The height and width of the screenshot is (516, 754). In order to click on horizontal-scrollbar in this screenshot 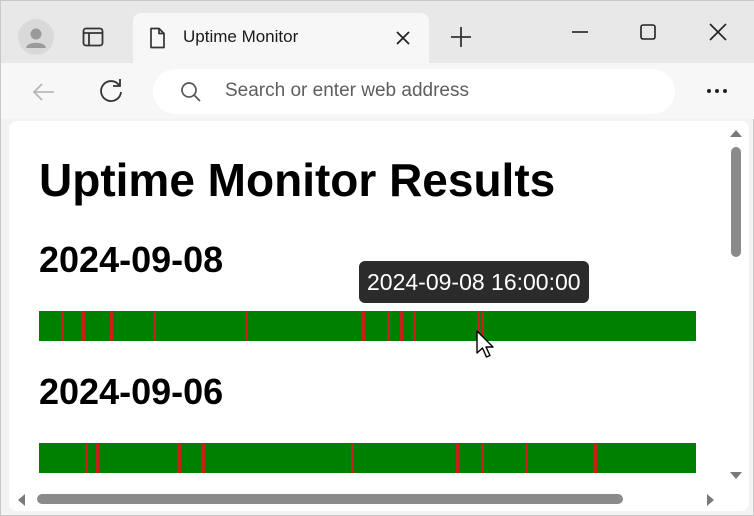, I will do `click(366, 499)`.